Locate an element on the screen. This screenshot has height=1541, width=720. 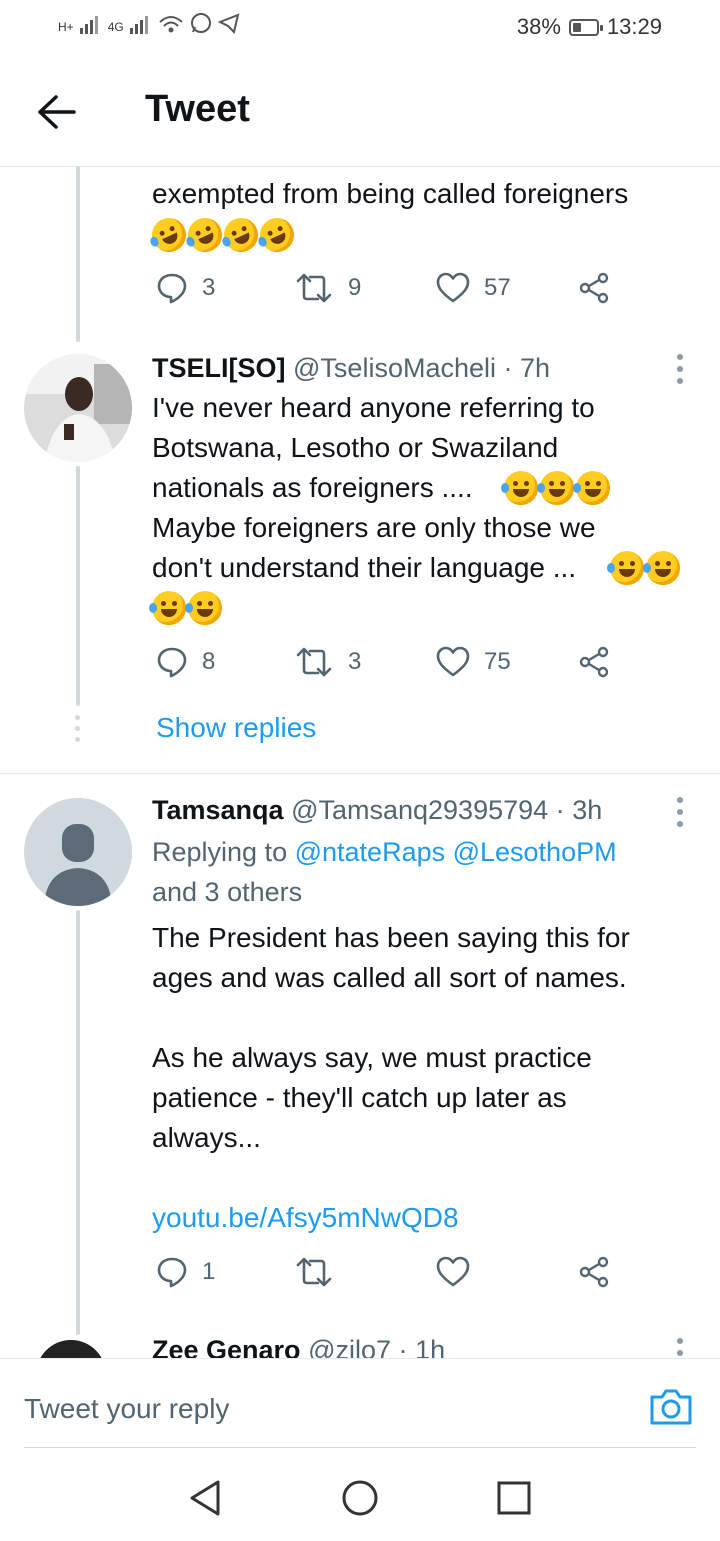
signal-indicators: H+ 4G is located at coordinates (149, 23).